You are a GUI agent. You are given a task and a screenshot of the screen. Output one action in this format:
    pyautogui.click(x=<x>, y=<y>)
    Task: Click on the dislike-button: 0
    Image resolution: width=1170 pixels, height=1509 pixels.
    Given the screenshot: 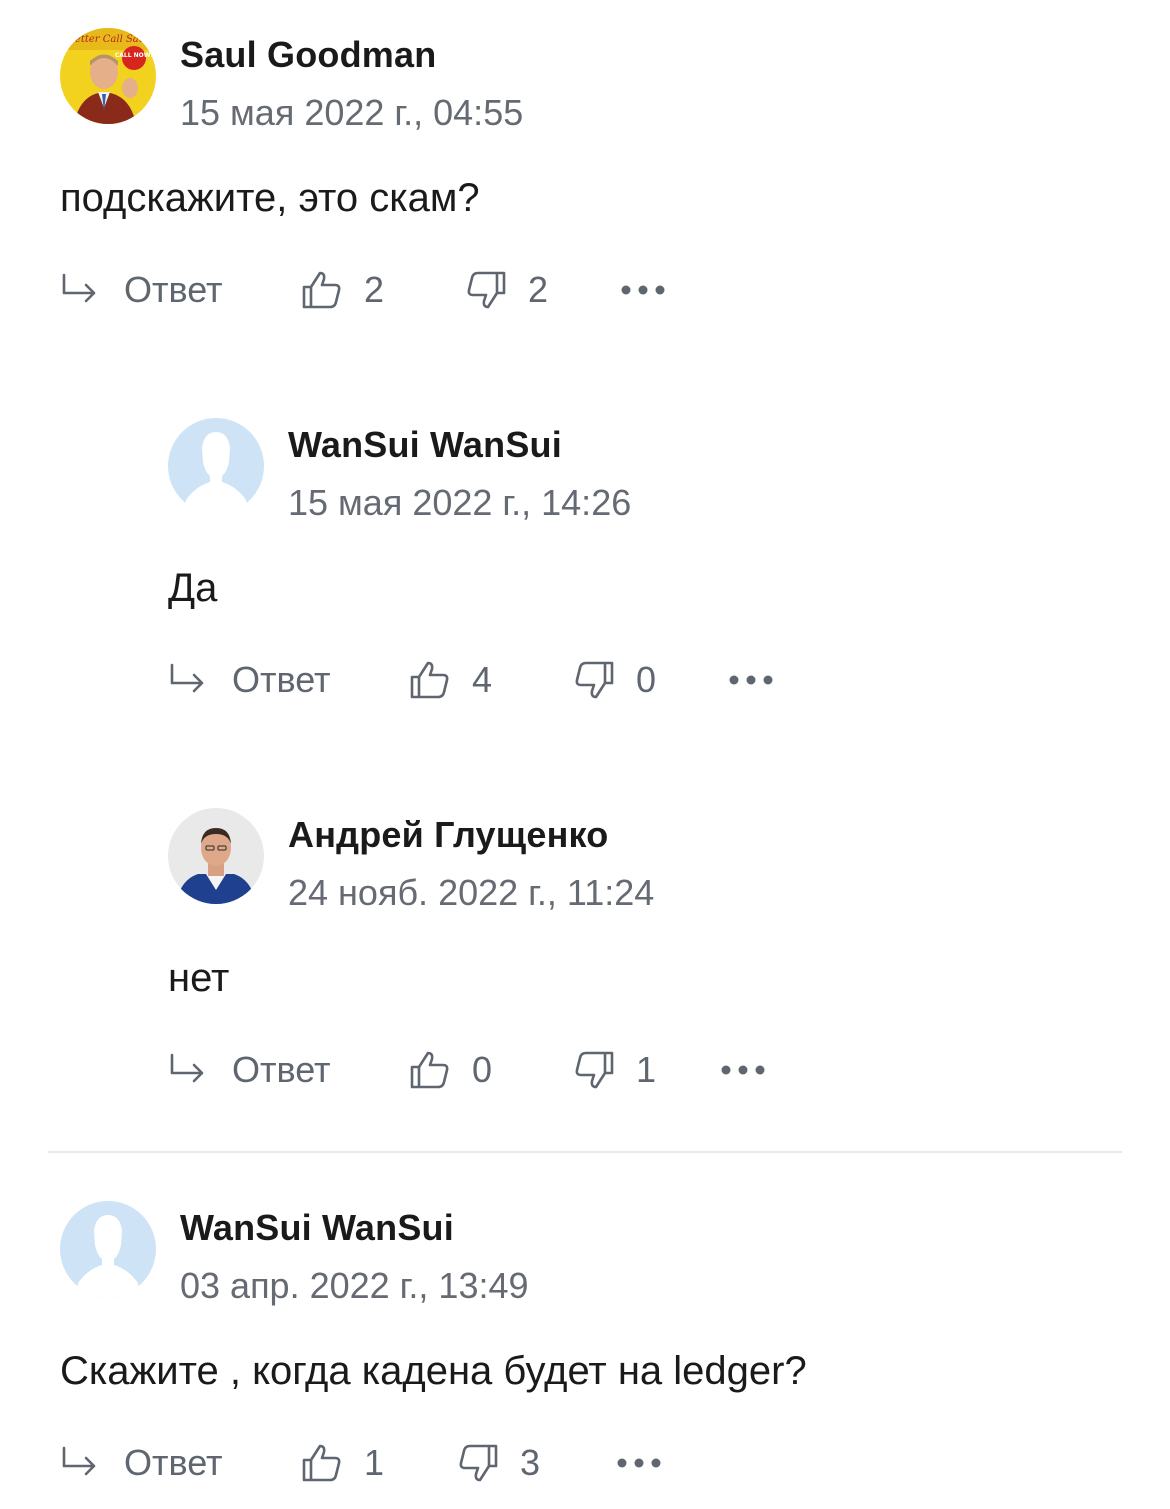 What is the action you would take?
    pyautogui.click(x=614, y=680)
    